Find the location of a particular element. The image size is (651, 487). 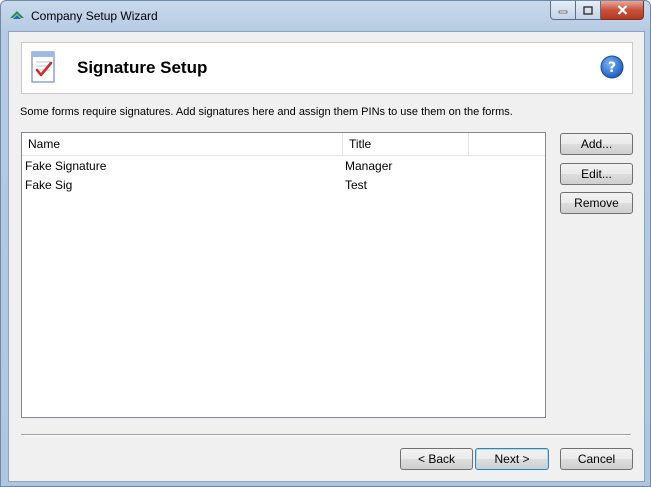

app-logo-icon is located at coordinates (17, 15).